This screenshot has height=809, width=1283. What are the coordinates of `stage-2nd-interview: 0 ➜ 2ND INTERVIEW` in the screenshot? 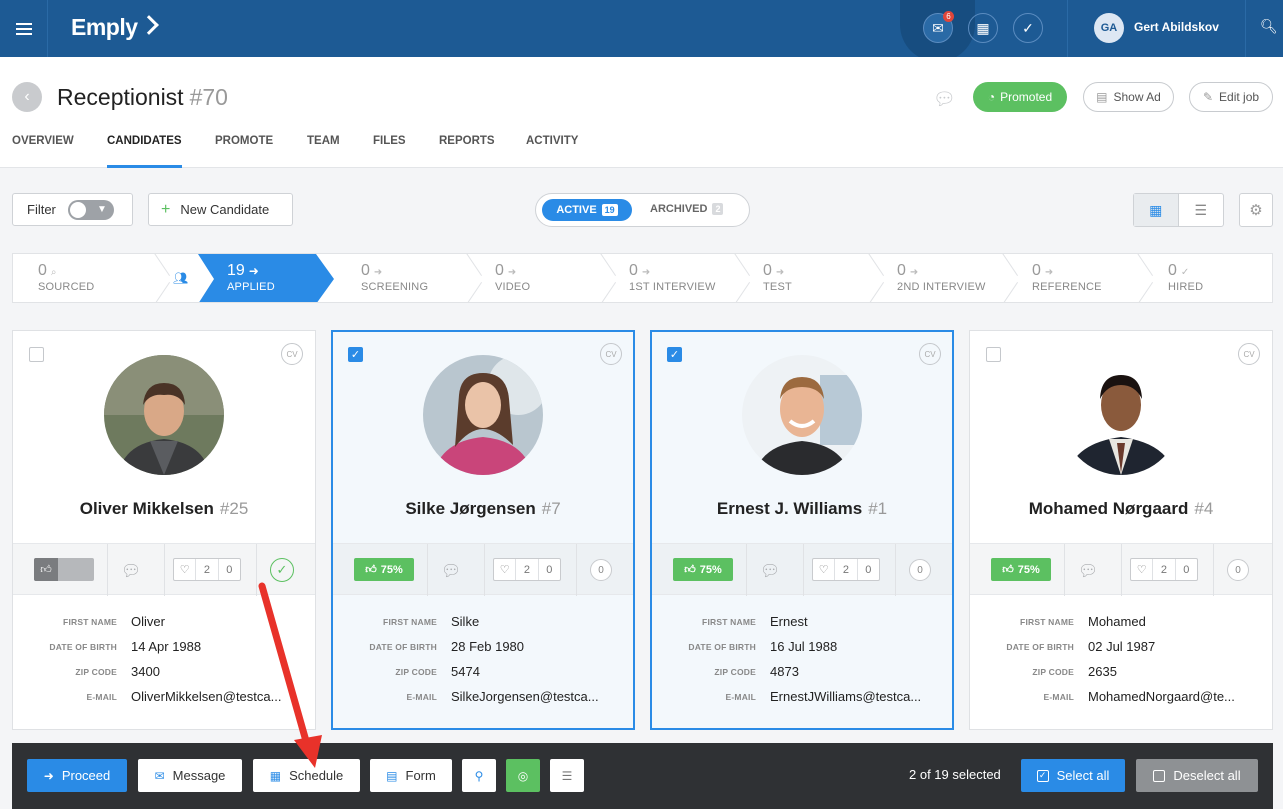 It's located at (945, 278).